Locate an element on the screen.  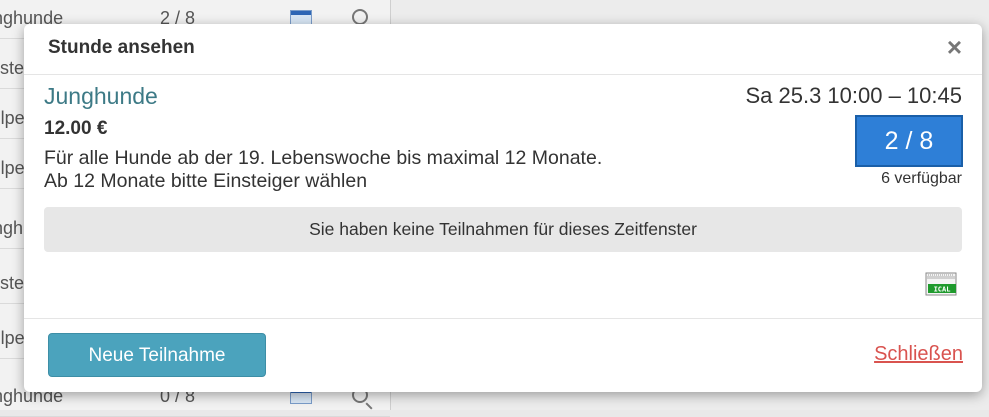
new-booking-button: Neue Teilnahme is located at coordinates (157, 355).